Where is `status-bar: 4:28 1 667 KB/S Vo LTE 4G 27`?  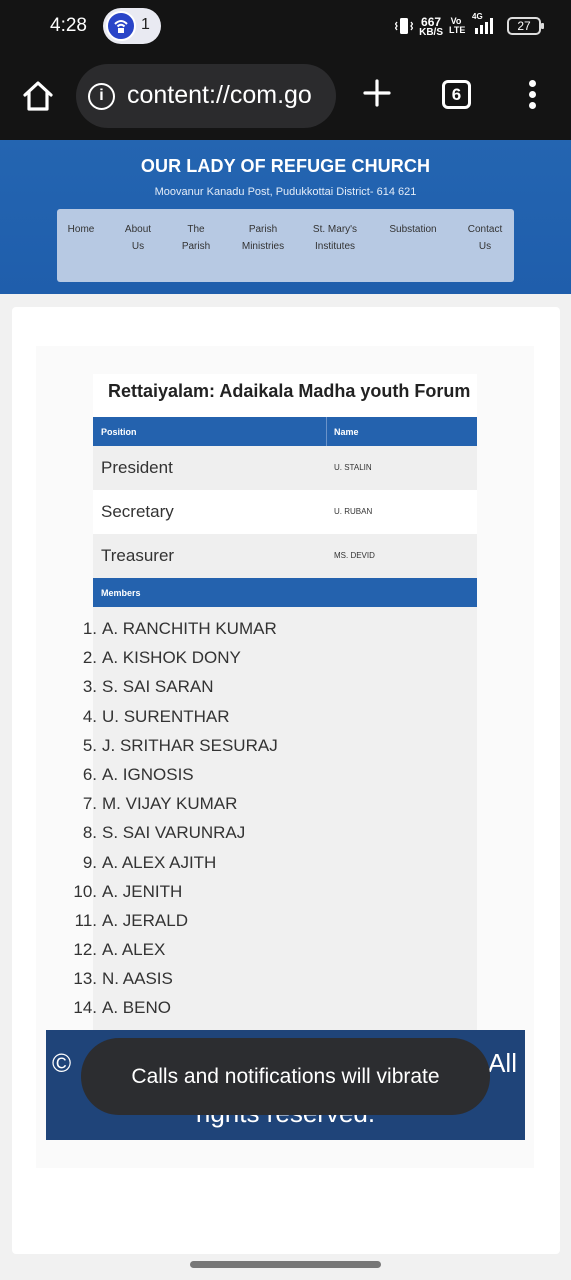
status-bar: 4:28 1 667 KB/S Vo LTE 4G 27 is located at coordinates (285, 26).